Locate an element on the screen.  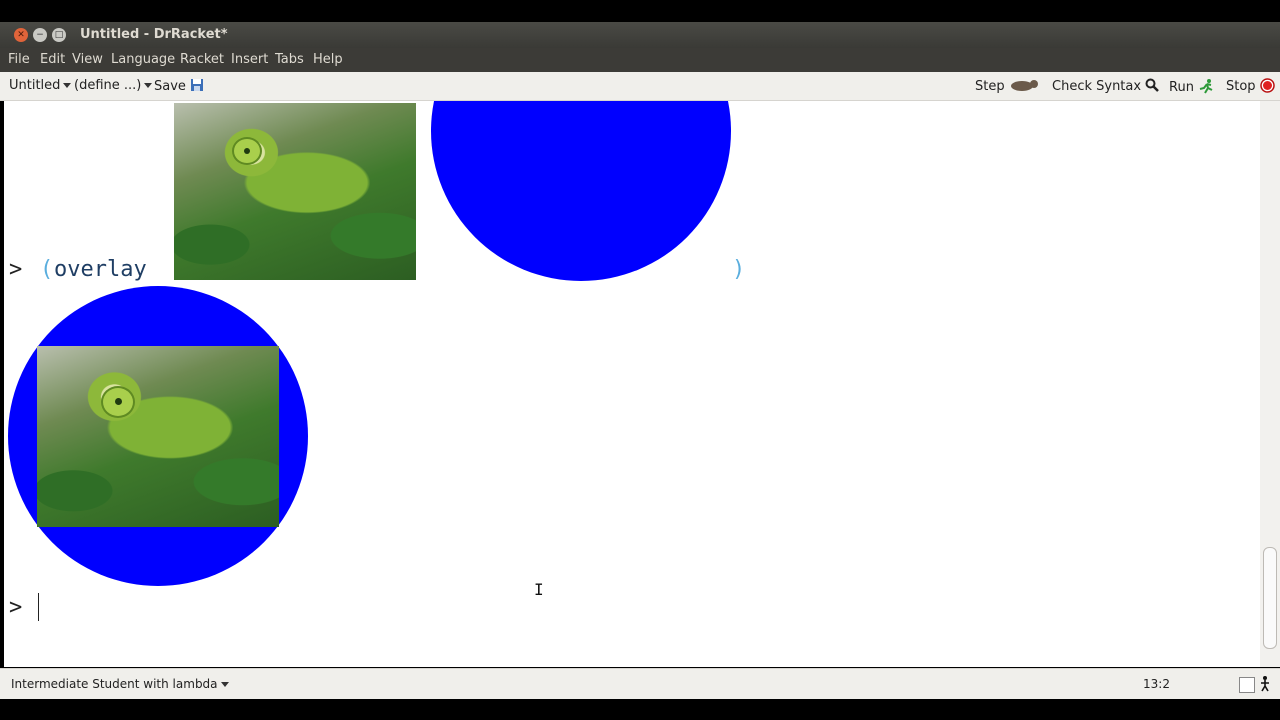
running-figure-icon is located at coordinates (1265, 684).